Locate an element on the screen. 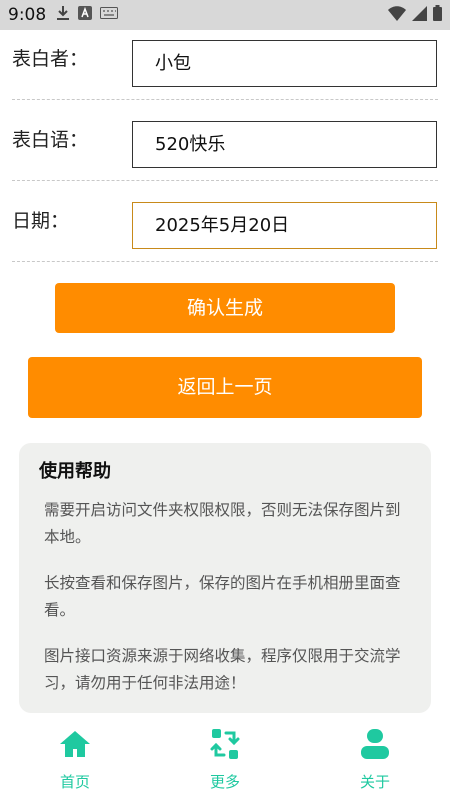 This screenshot has height=800, width=450. help-title: 使用帮助 is located at coordinates (75, 471).